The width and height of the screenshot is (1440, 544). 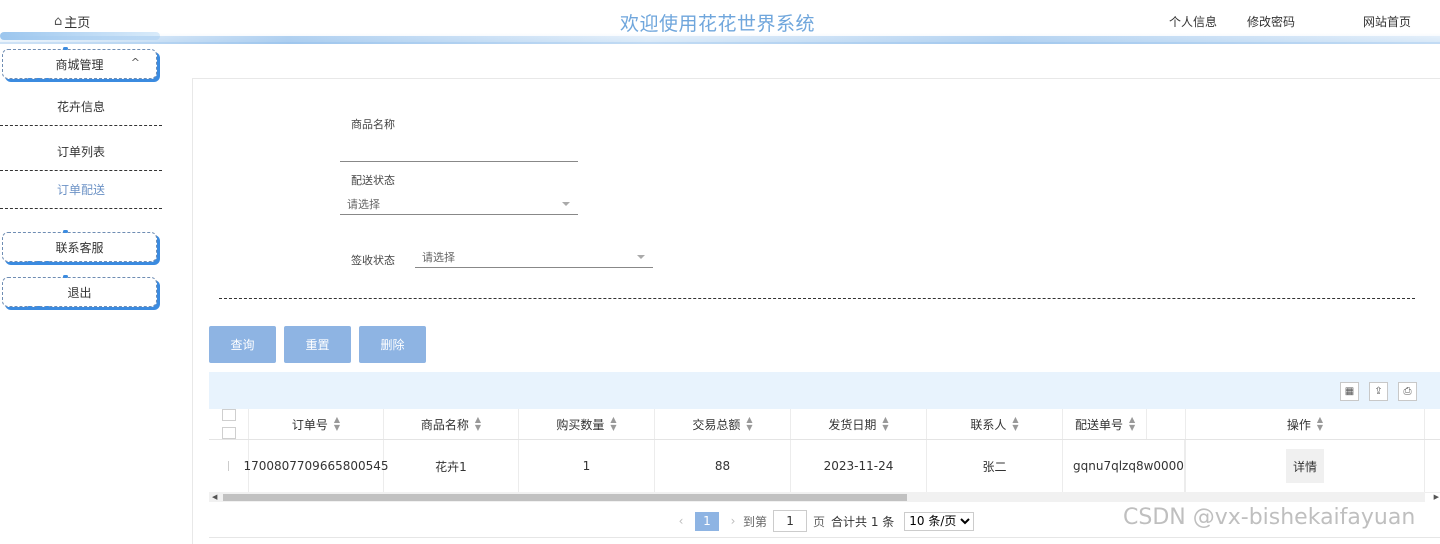 I want to click on cell-order-no: 1700807709665800545, so click(x=316, y=466).